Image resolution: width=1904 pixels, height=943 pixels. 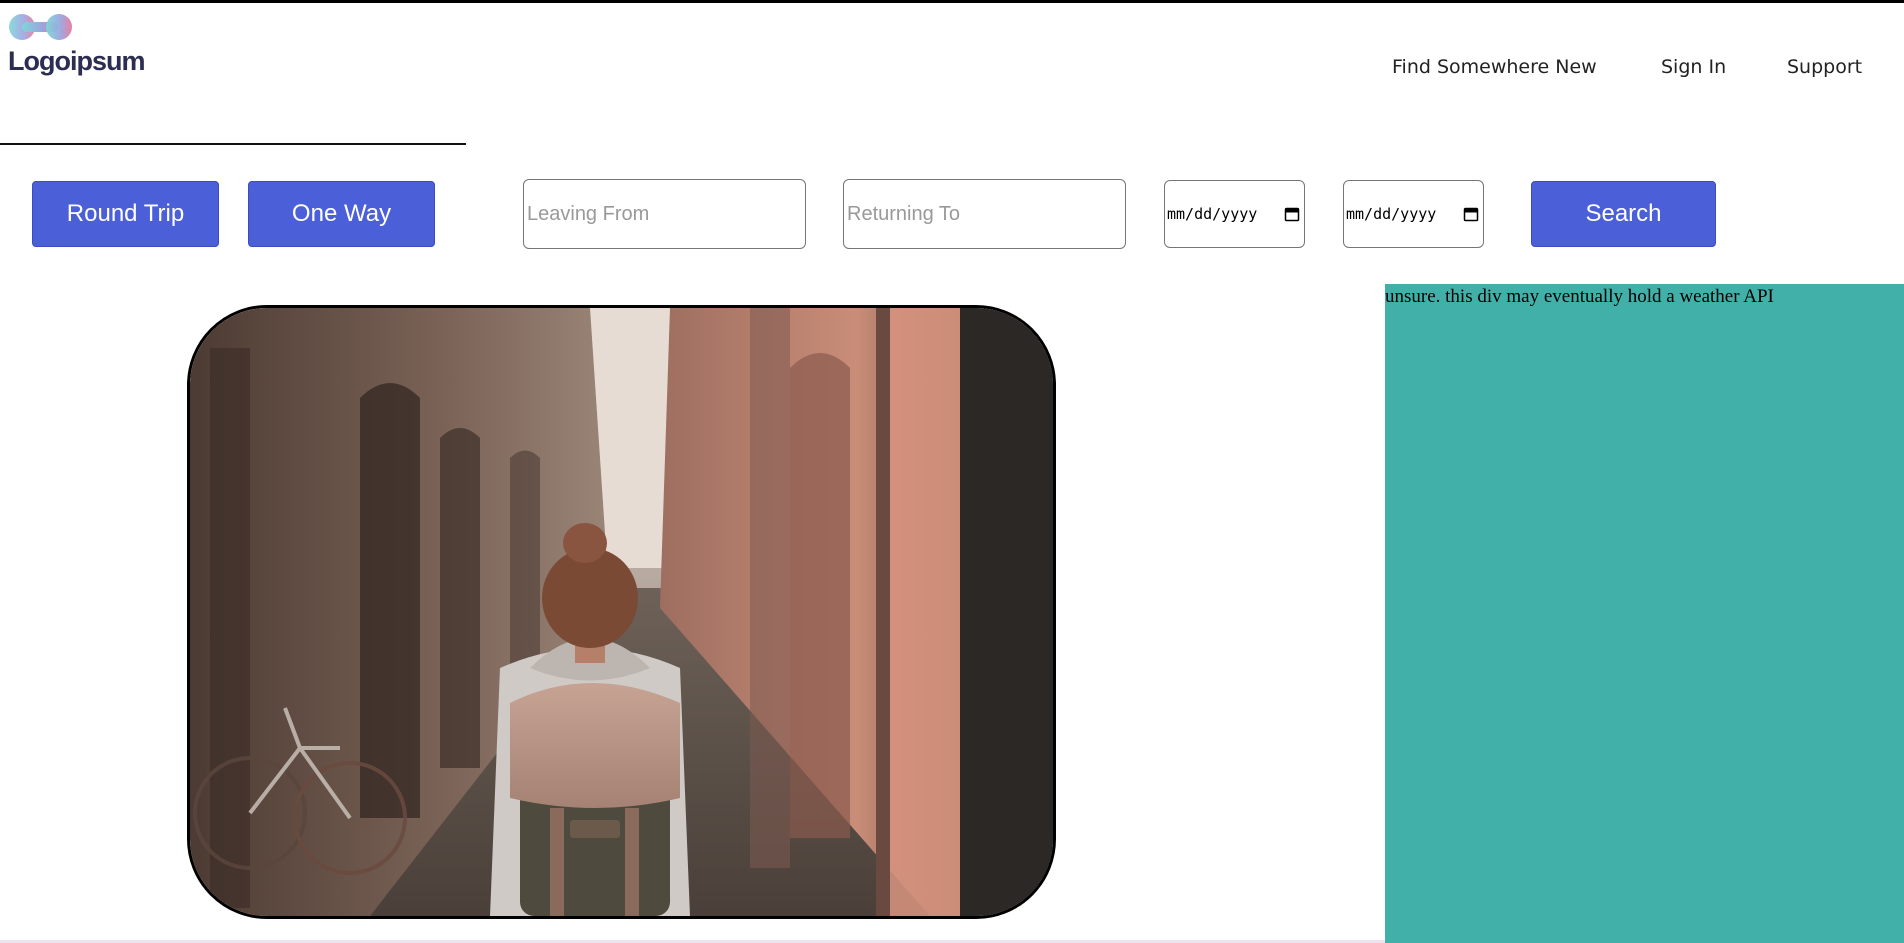 What do you see at coordinates (984, 214) in the screenshot?
I see `returning-to-input: Returning To` at bounding box center [984, 214].